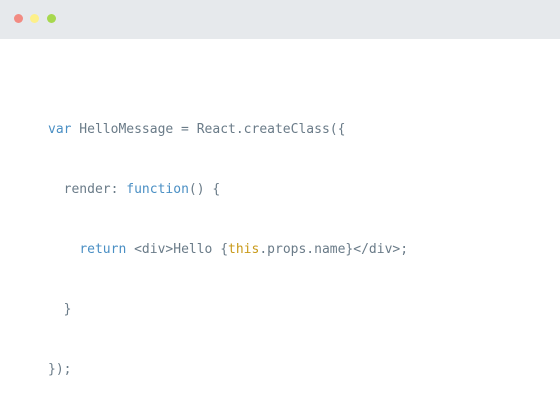  Describe the element at coordinates (244, 249) in the screenshot. I see `keyword-this: this` at that location.